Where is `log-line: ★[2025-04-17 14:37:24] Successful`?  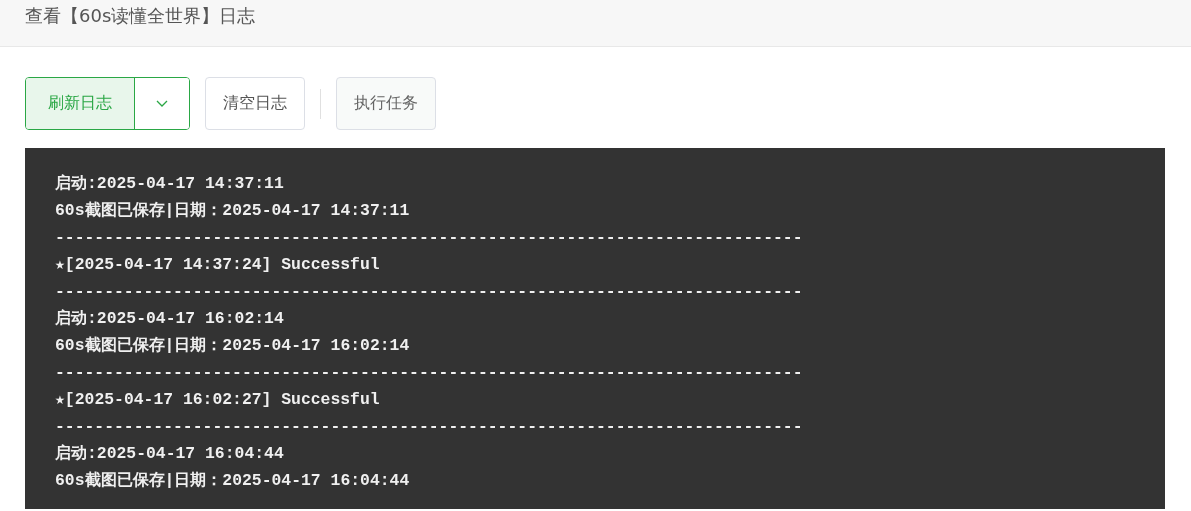 log-line: ★[2025-04-17 14:37:24] Successful is located at coordinates (218, 265).